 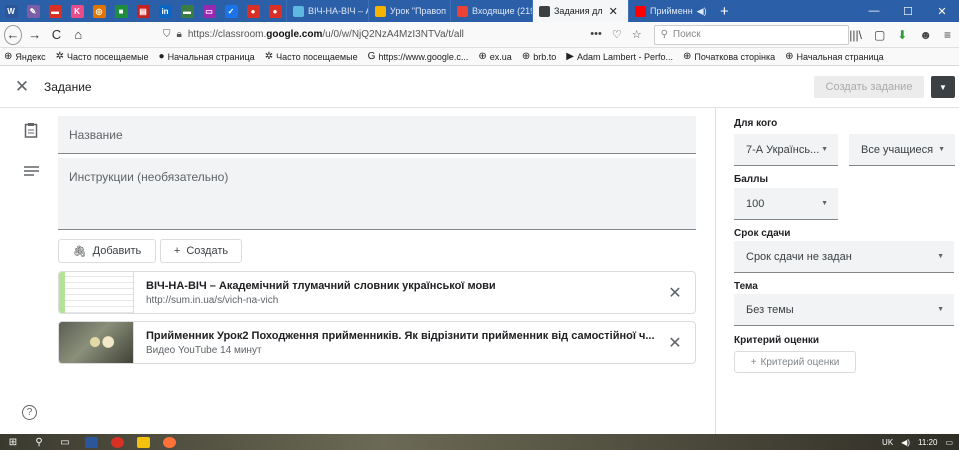 What do you see at coordinates (25, 56) in the screenshot?
I see `bookmark-item: ⊕ Яндекс` at bounding box center [25, 56].